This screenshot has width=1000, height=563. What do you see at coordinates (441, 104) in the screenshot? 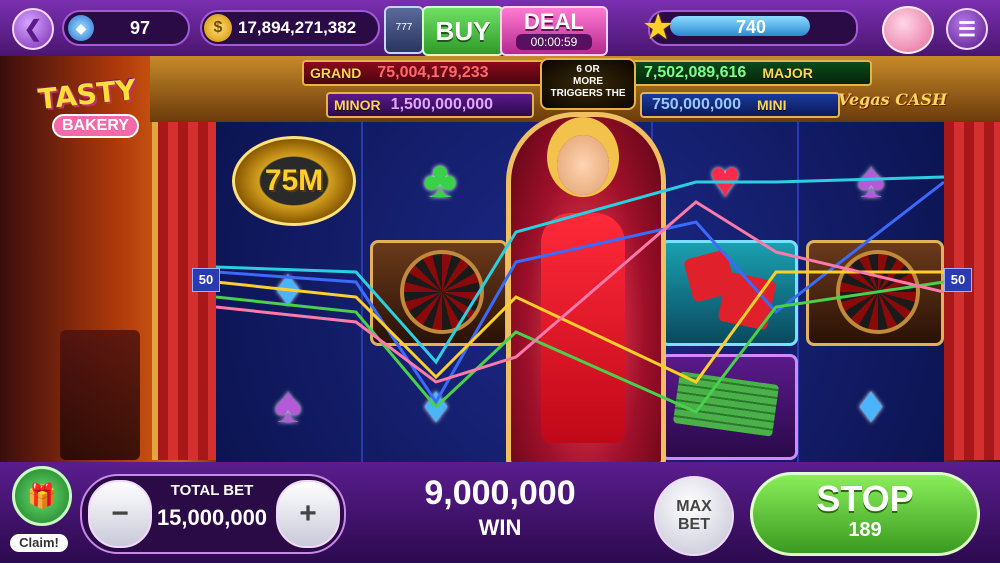
I see `minor-value: 1,500,000,000` at bounding box center [441, 104].